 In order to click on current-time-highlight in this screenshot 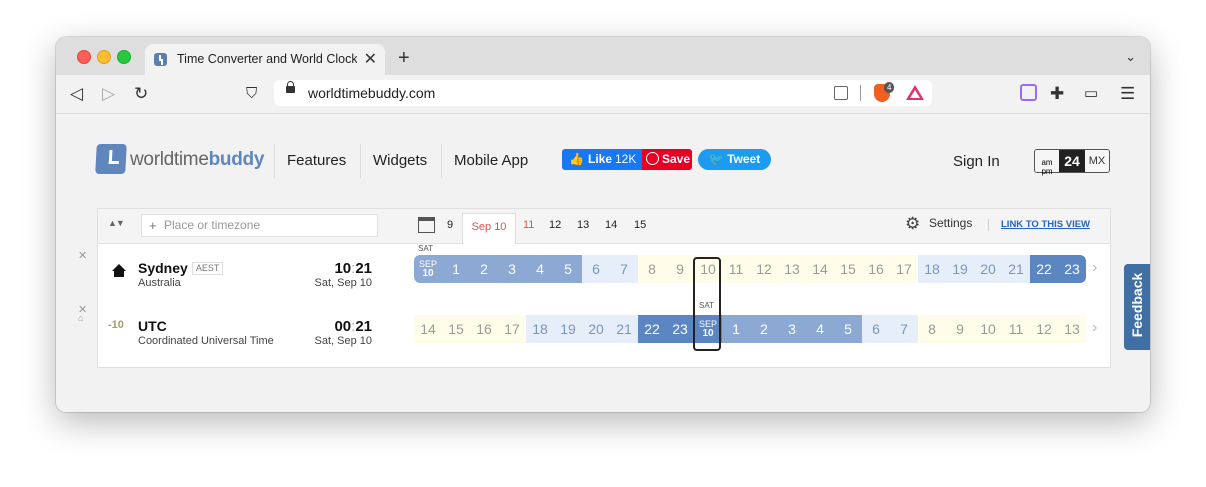, I will do `click(707, 304)`.